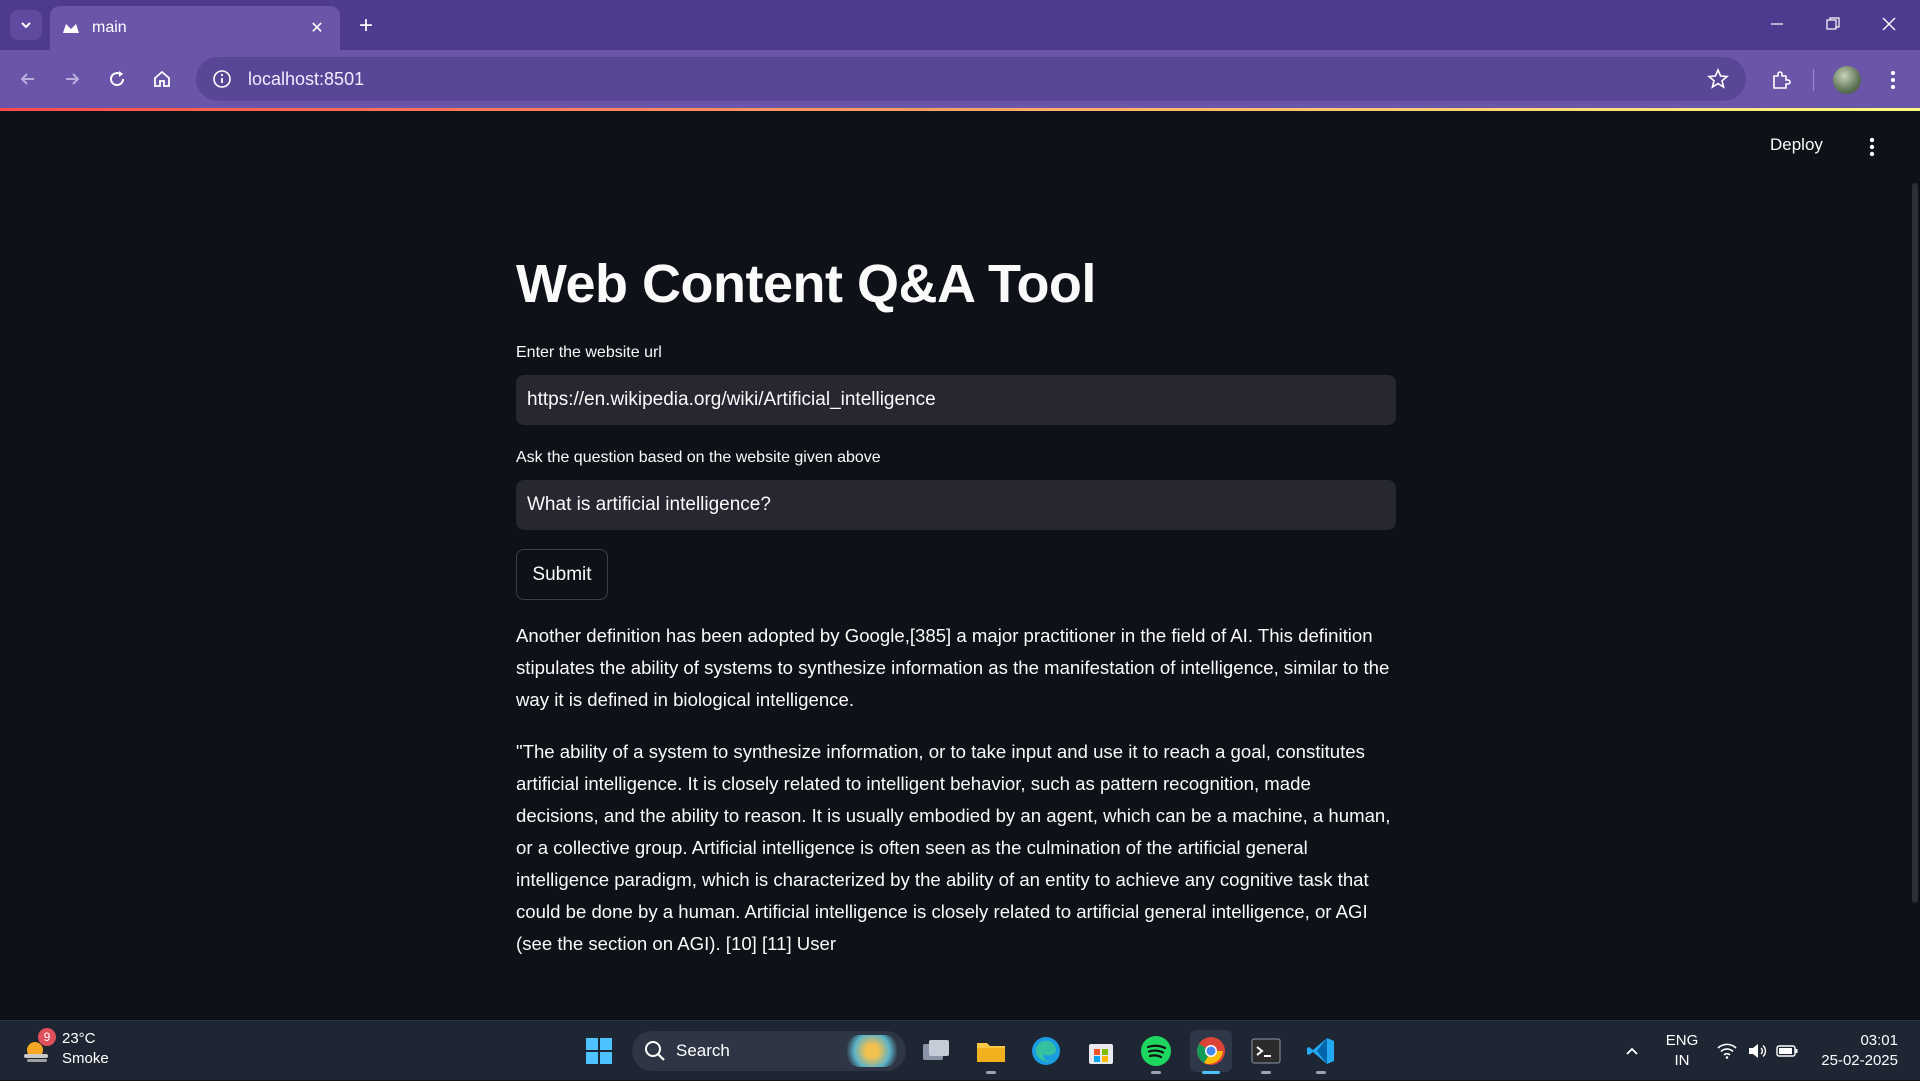 This screenshot has width=1920, height=1081. What do you see at coordinates (1893, 80) in the screenshot?
I see `browser-menu-icon` at bounding box center [1893, 80].